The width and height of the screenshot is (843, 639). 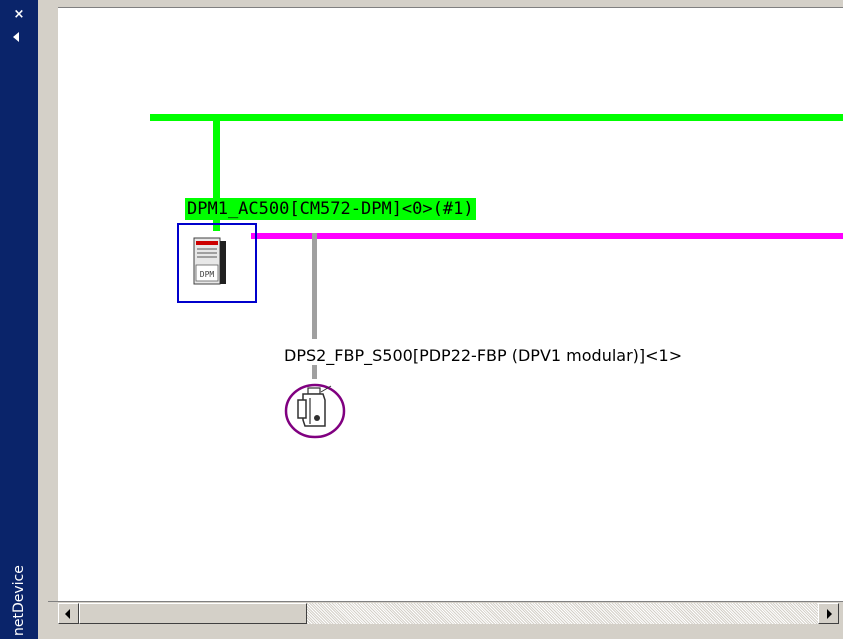 I want to click on scroll-right-button, so click(x=828, y=613).